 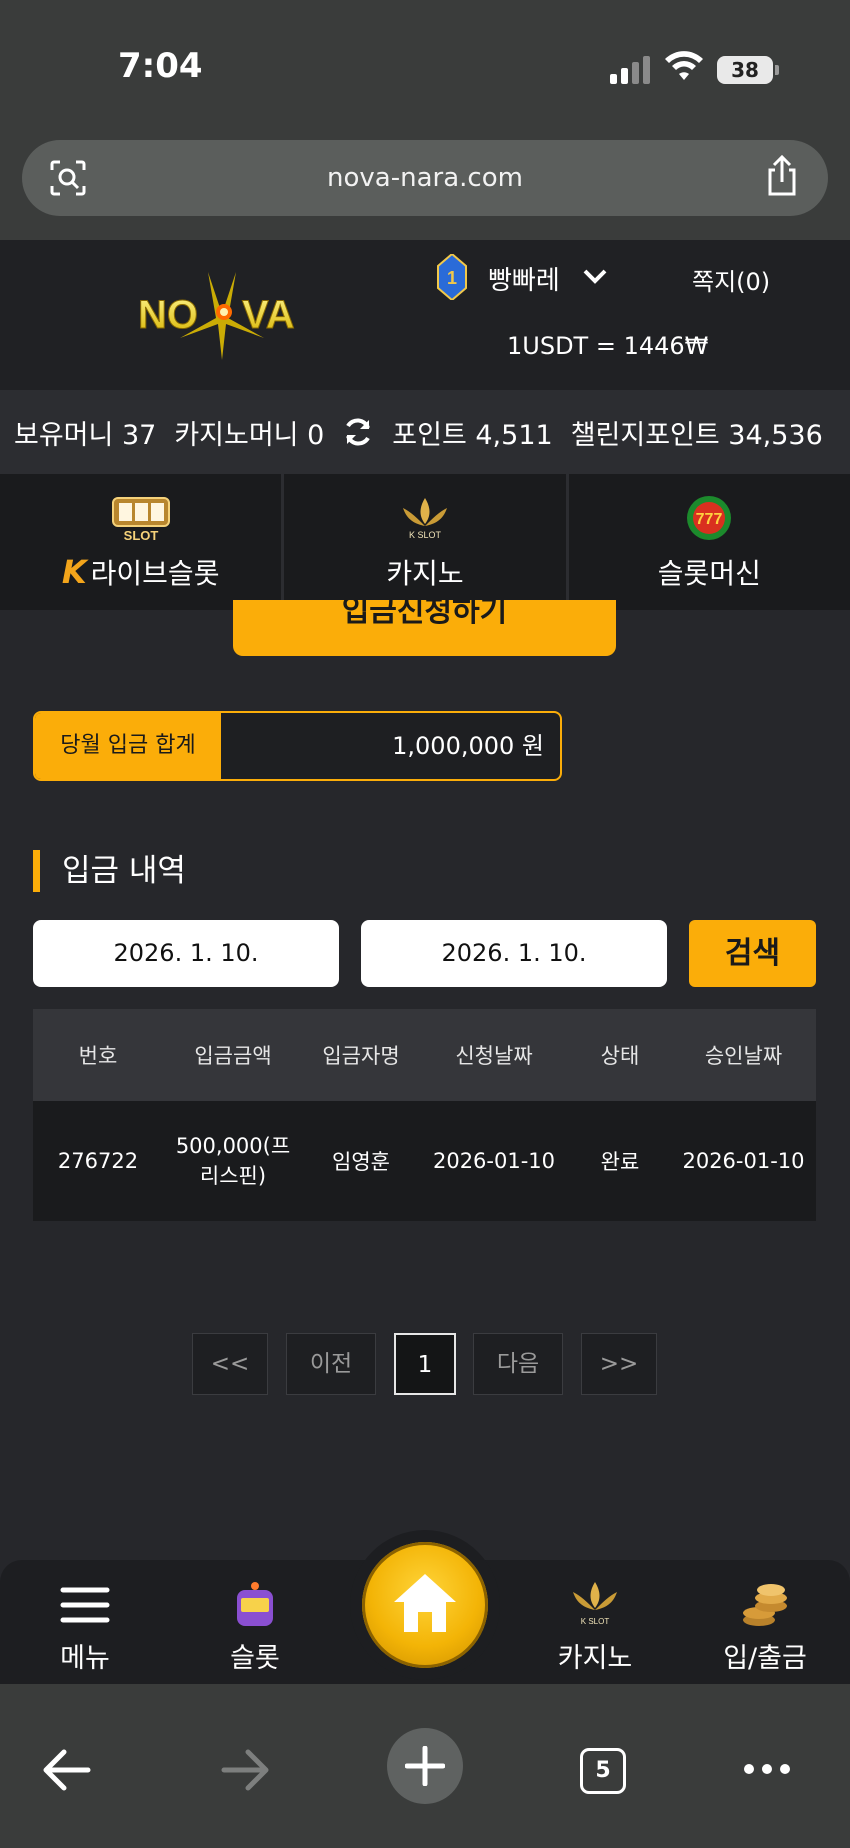 What do you see at coordinates (358, 432) in the screenshot?
I see `refresh-icon` at bounding box center [358, 432].